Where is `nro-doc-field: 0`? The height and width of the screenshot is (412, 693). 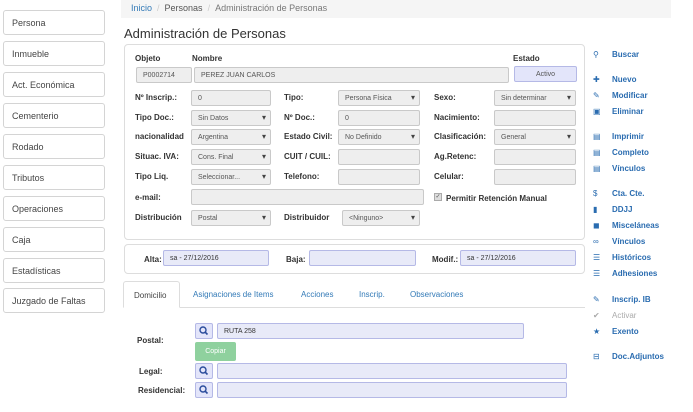
nro-doc-field: 0 is located at coordinates (379, 118).